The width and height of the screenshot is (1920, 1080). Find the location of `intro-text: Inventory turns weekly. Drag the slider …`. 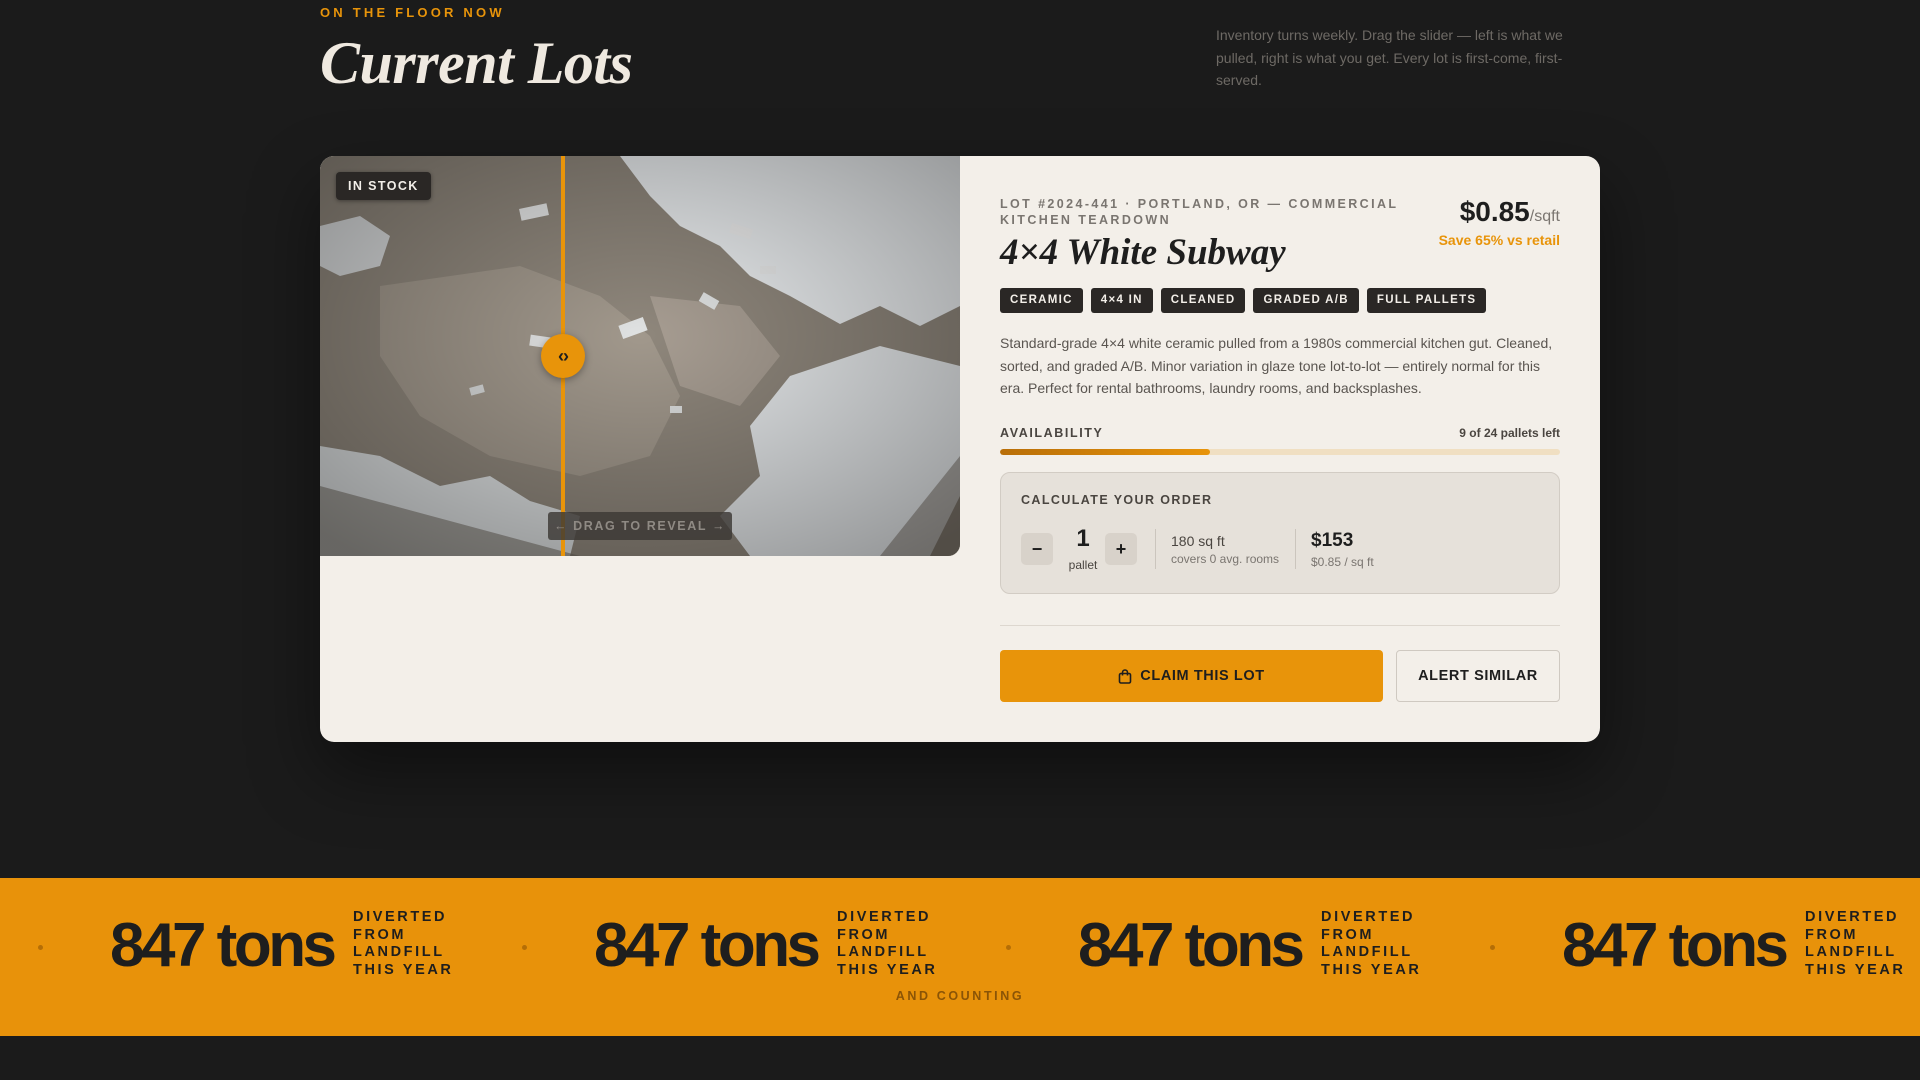

intro-text: Inventory turns weekly. Drag the slider … is located at coordinates (1389, 57).